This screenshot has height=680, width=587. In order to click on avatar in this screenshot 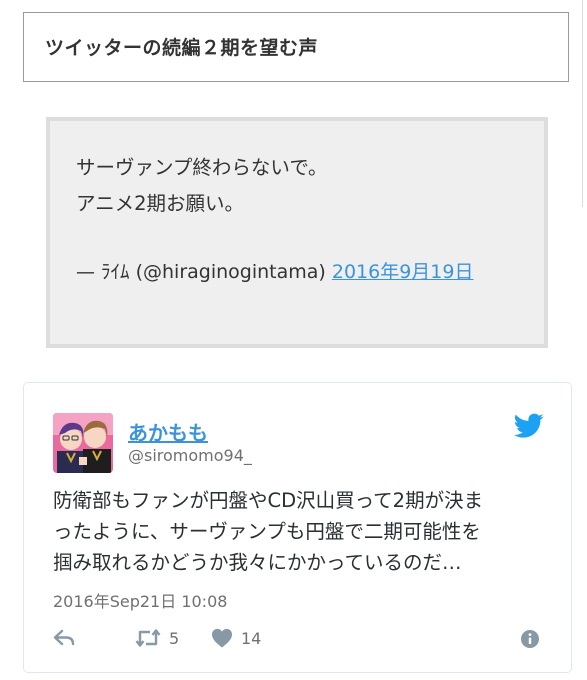, I will do `click(83, 443)`.